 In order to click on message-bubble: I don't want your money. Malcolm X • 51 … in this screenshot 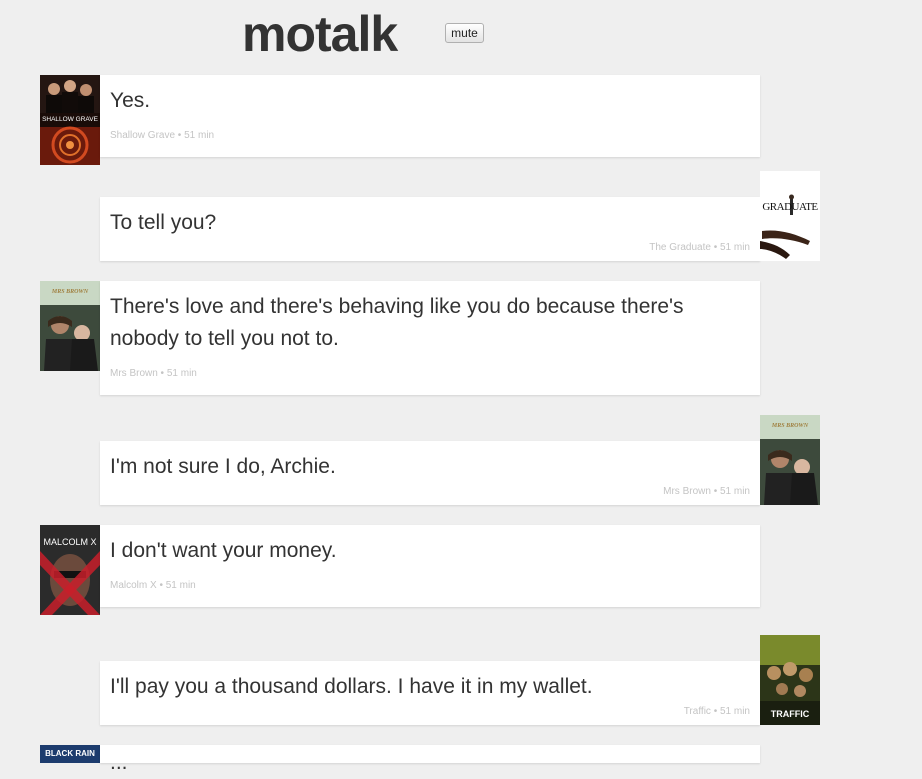, I will do `click(430, 566)`.